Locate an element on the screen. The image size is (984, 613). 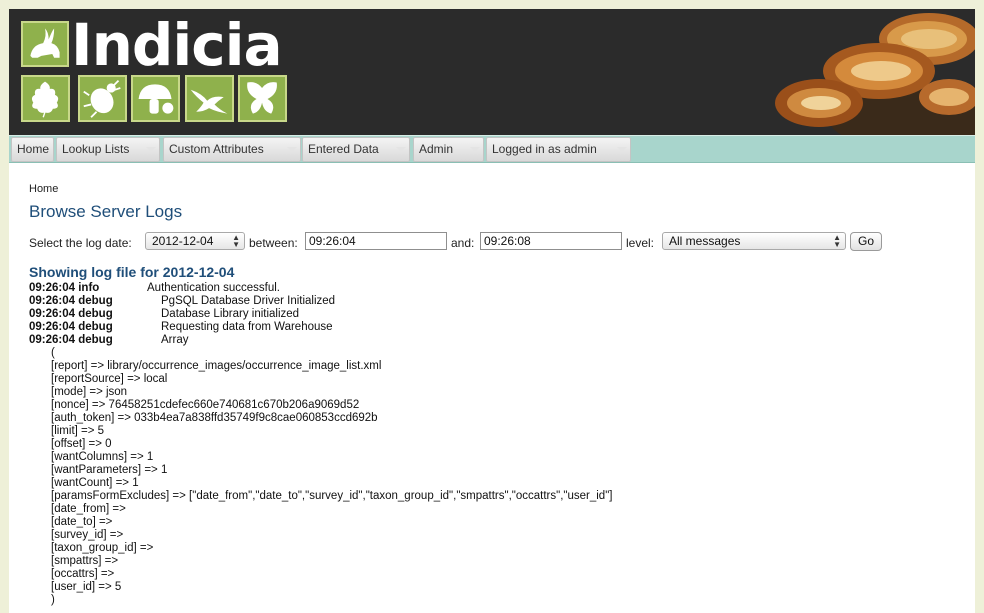
time-from-input: 09:26:04 is located at coordinates (376, 241).